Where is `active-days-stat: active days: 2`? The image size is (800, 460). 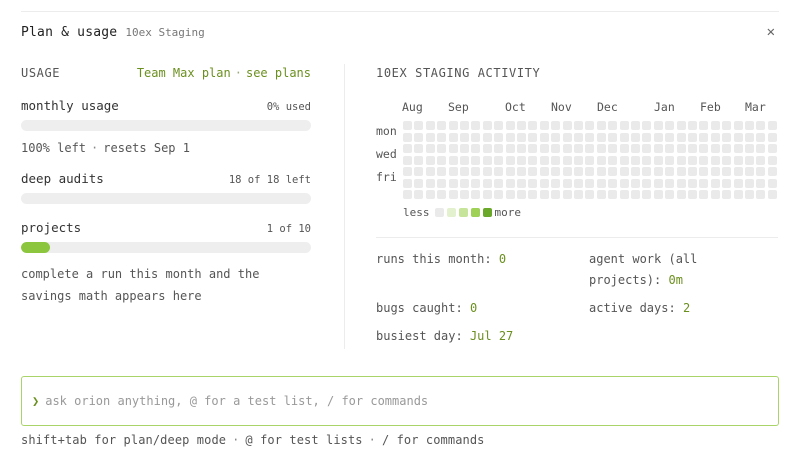
active-days-stat: active days: 2 is located at coordinates (639, 308).